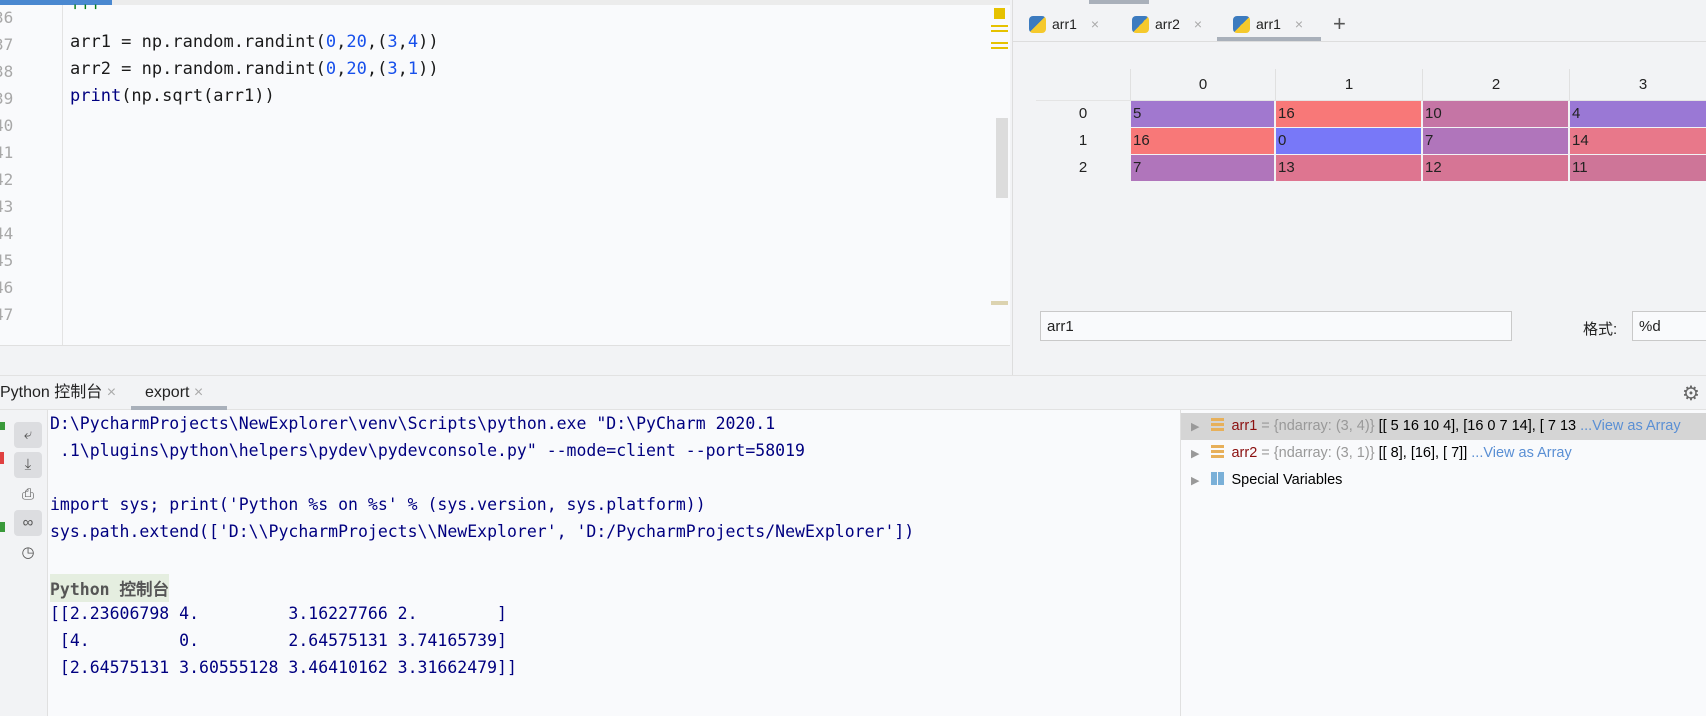 The image size is (1706, 716). What do you see at coordinates (7, 233) in the screenshot?
I see `line-number: 44` at bounding box center [7, 233].